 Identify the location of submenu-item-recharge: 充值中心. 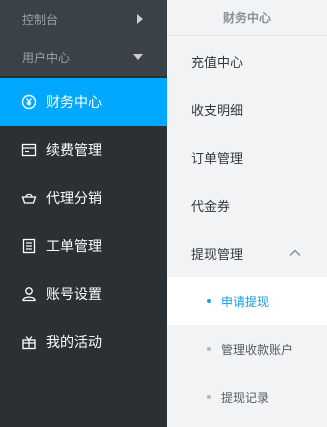
(247, 61).